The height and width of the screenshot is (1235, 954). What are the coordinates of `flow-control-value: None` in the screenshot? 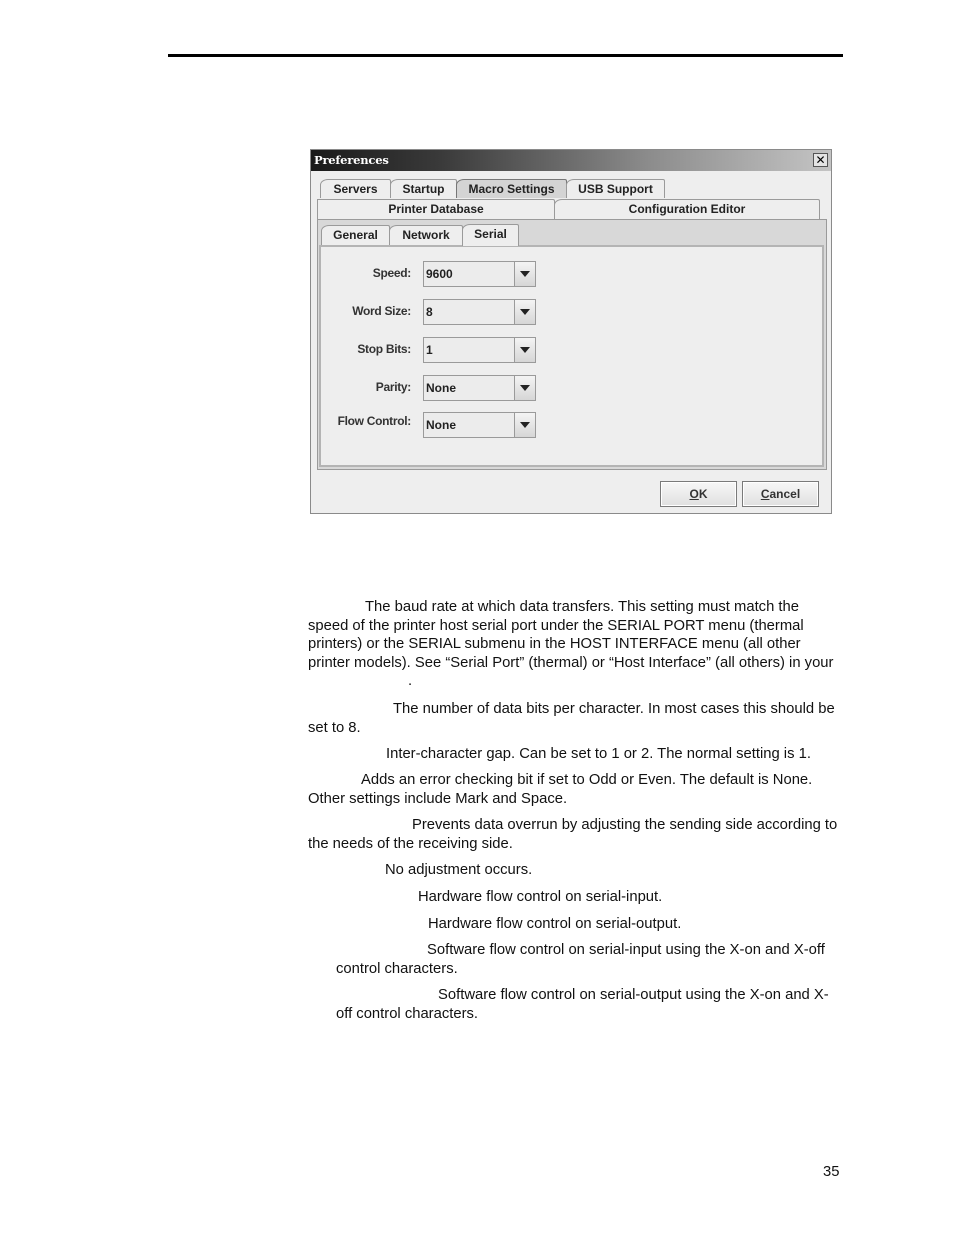 It's located at (441, 425).